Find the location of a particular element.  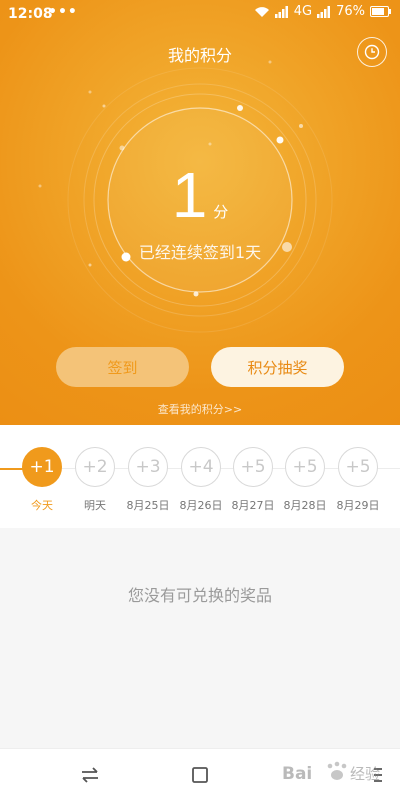

clock-icon is located at coordinates (372, 52).